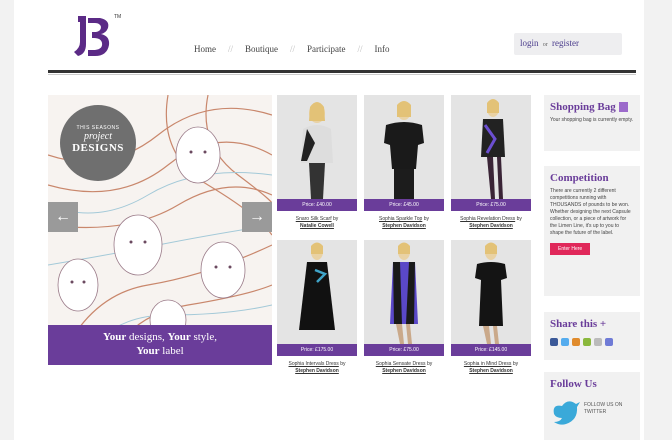 The image size is (672, 440). I want to click on product-caption: Sophia in Mind Dress by Stephen Davidson, so click(491, 368).